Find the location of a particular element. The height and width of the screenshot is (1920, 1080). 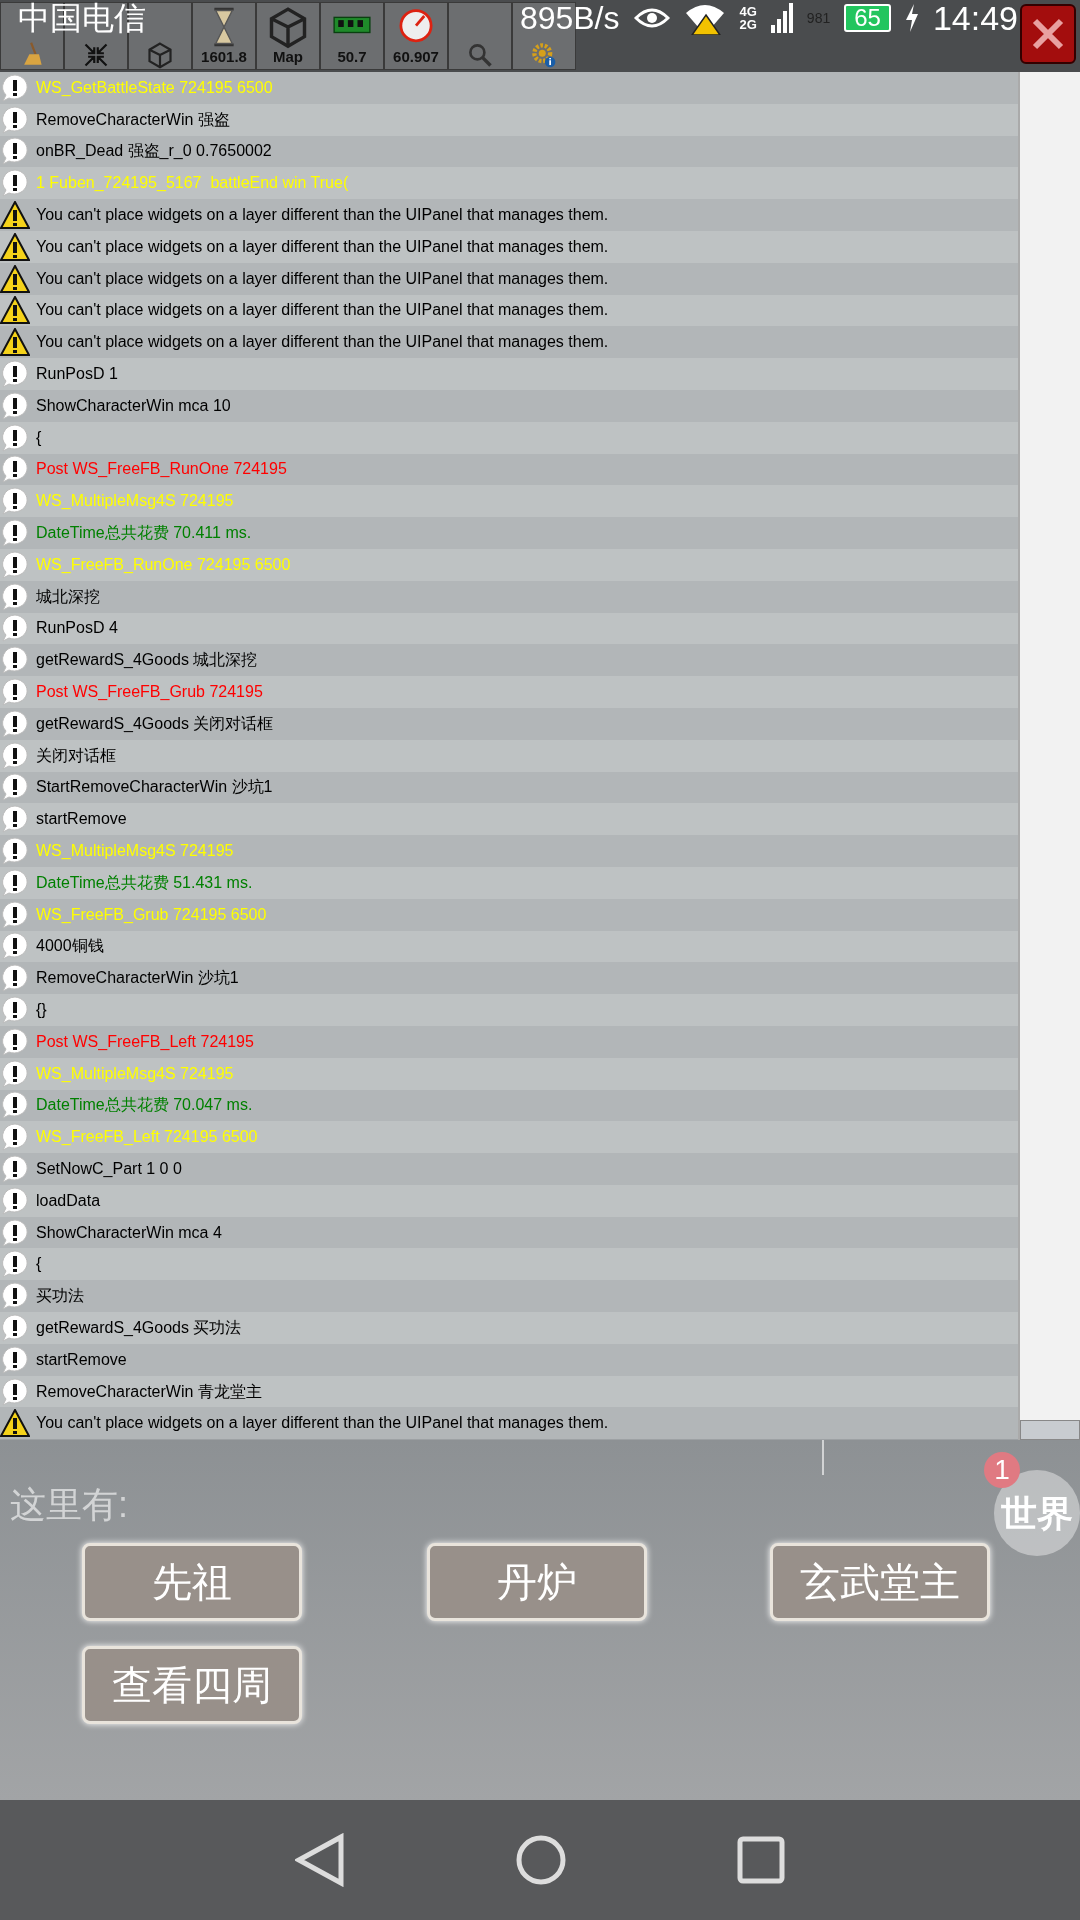

log-message: getRewardS_4Goods 城北深挖 is located at coordinates (147, 660).